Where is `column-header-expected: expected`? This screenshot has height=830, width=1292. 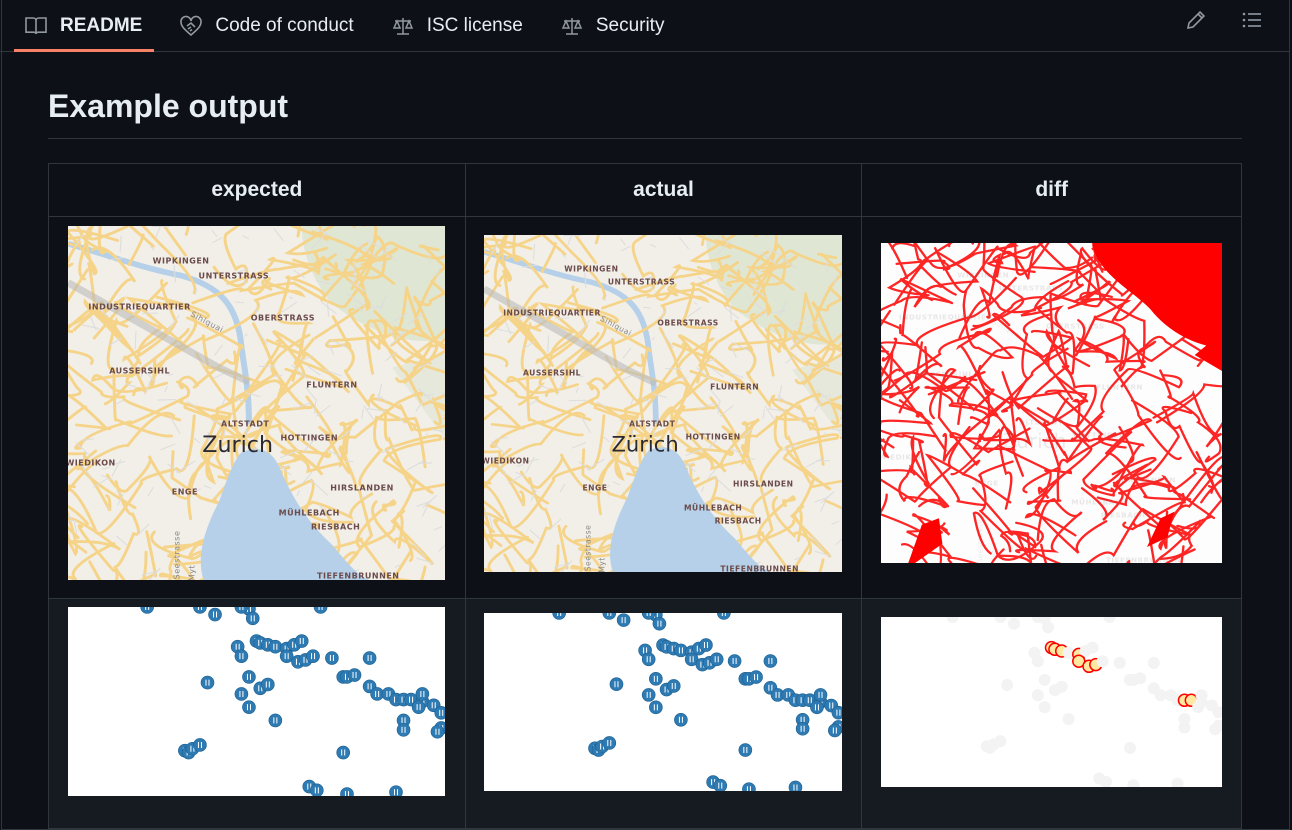 column-header-expected: expected is located at coordinates (257, 190).